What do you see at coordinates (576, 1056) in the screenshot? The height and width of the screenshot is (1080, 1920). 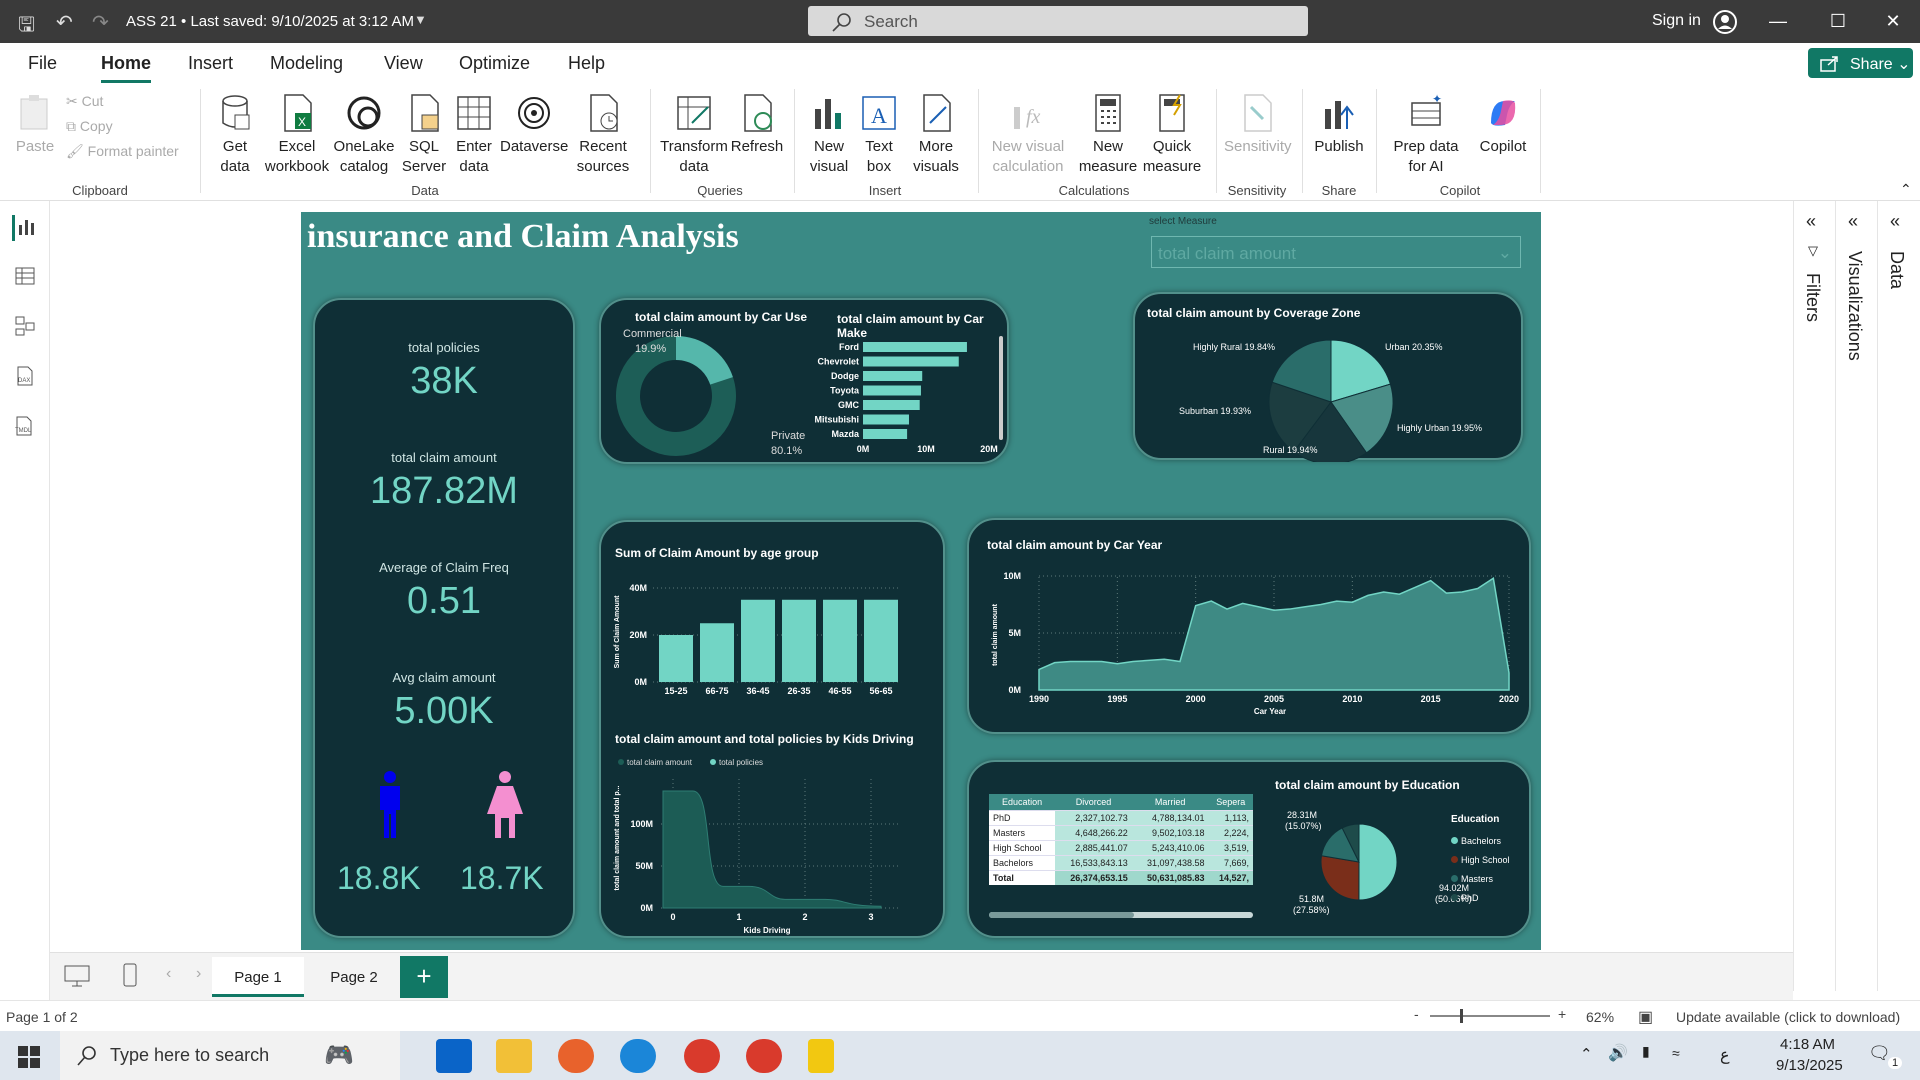 I see `firefox-icon` at bounding box center [576, 1056].